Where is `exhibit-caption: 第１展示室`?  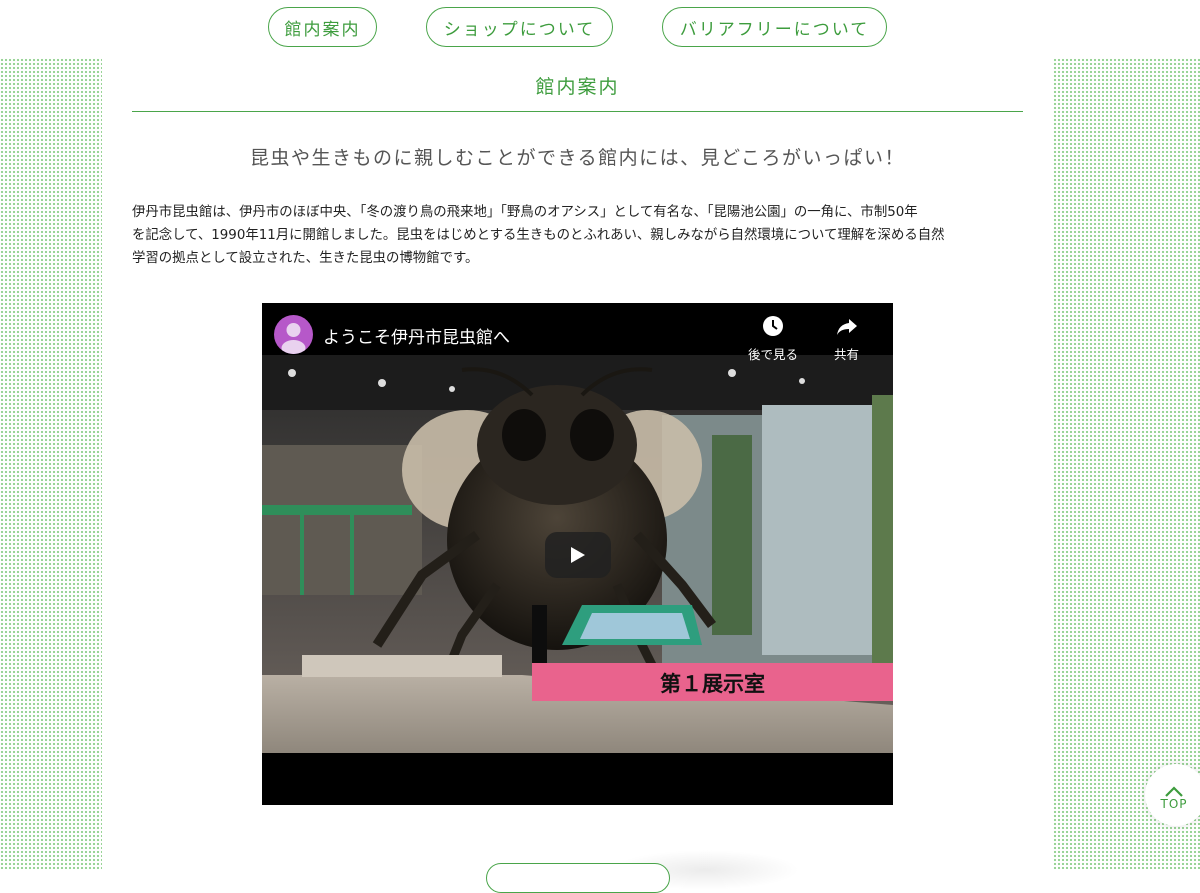 exhibit-caption: 第１展示室 is located at coordinates (712, 684).